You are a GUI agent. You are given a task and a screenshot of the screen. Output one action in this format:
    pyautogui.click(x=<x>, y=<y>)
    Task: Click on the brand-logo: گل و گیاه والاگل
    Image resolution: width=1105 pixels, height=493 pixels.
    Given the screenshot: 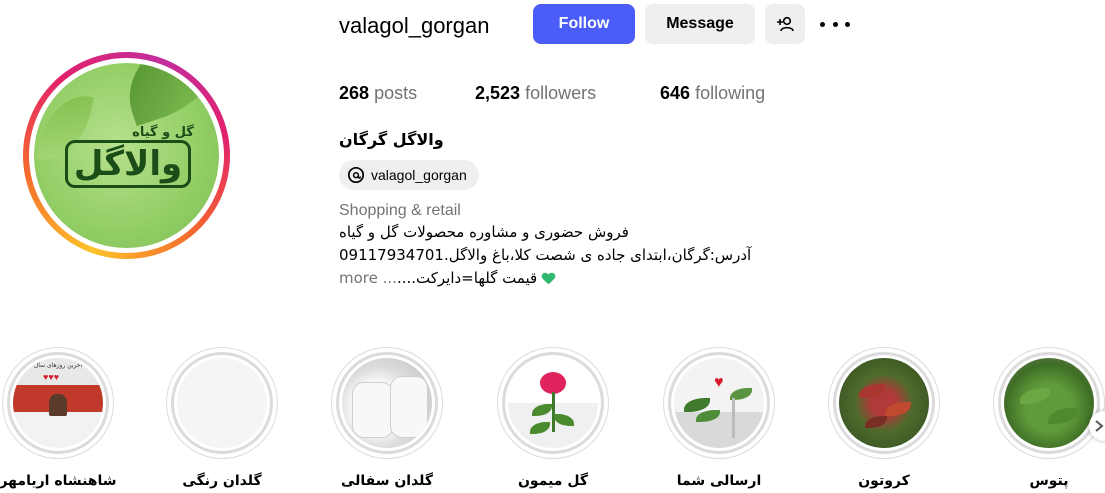 What is the action you would take?
    pyautogui.click(x=128, y=156)
    